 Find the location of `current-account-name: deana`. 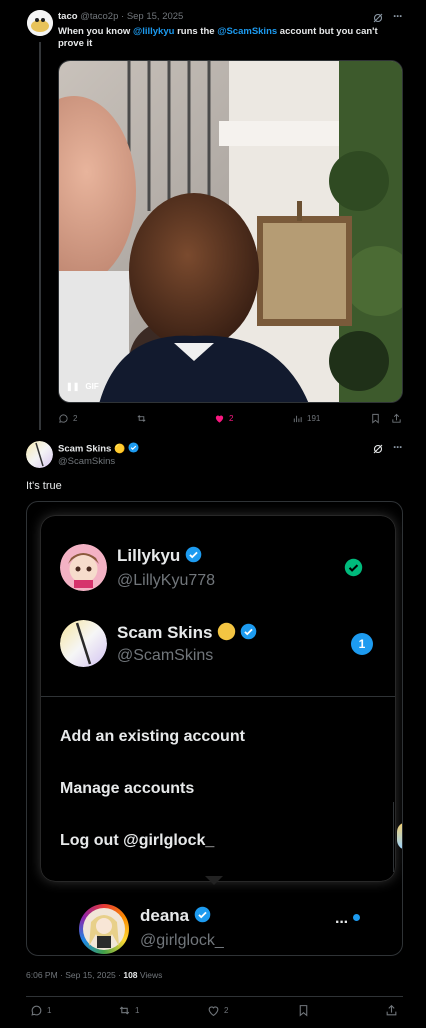

current-account-name: deana is located at coordinates (165, 916).